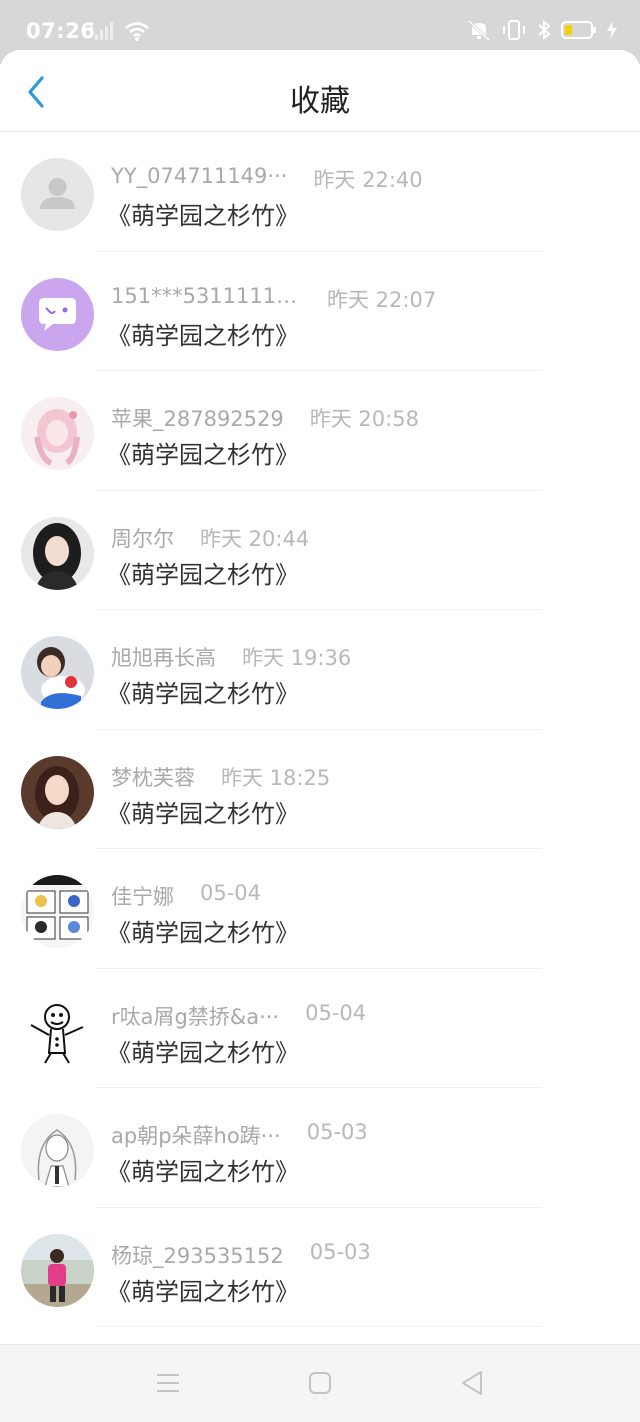 The image size is (640, 1422). I want to click on list-item: 旭旭再长高 昨天 19:36 《萌学园之杉竹》, so click(320, 670).